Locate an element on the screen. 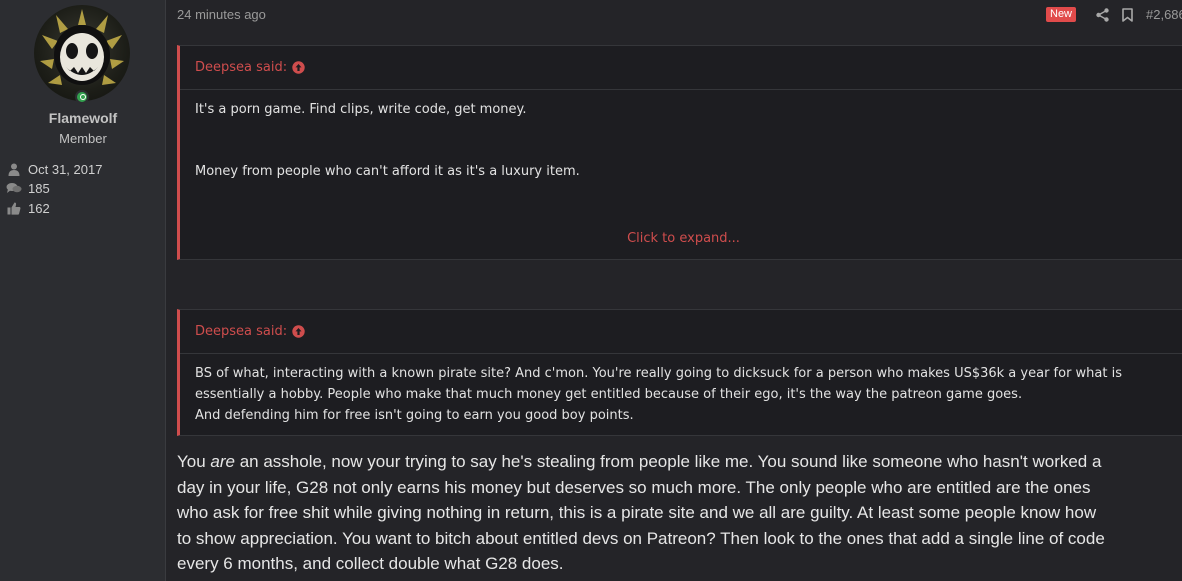  user-sidebar: Flamewolf Member Oct 31, 2017 185 162 is located at coordinates (83, 290).